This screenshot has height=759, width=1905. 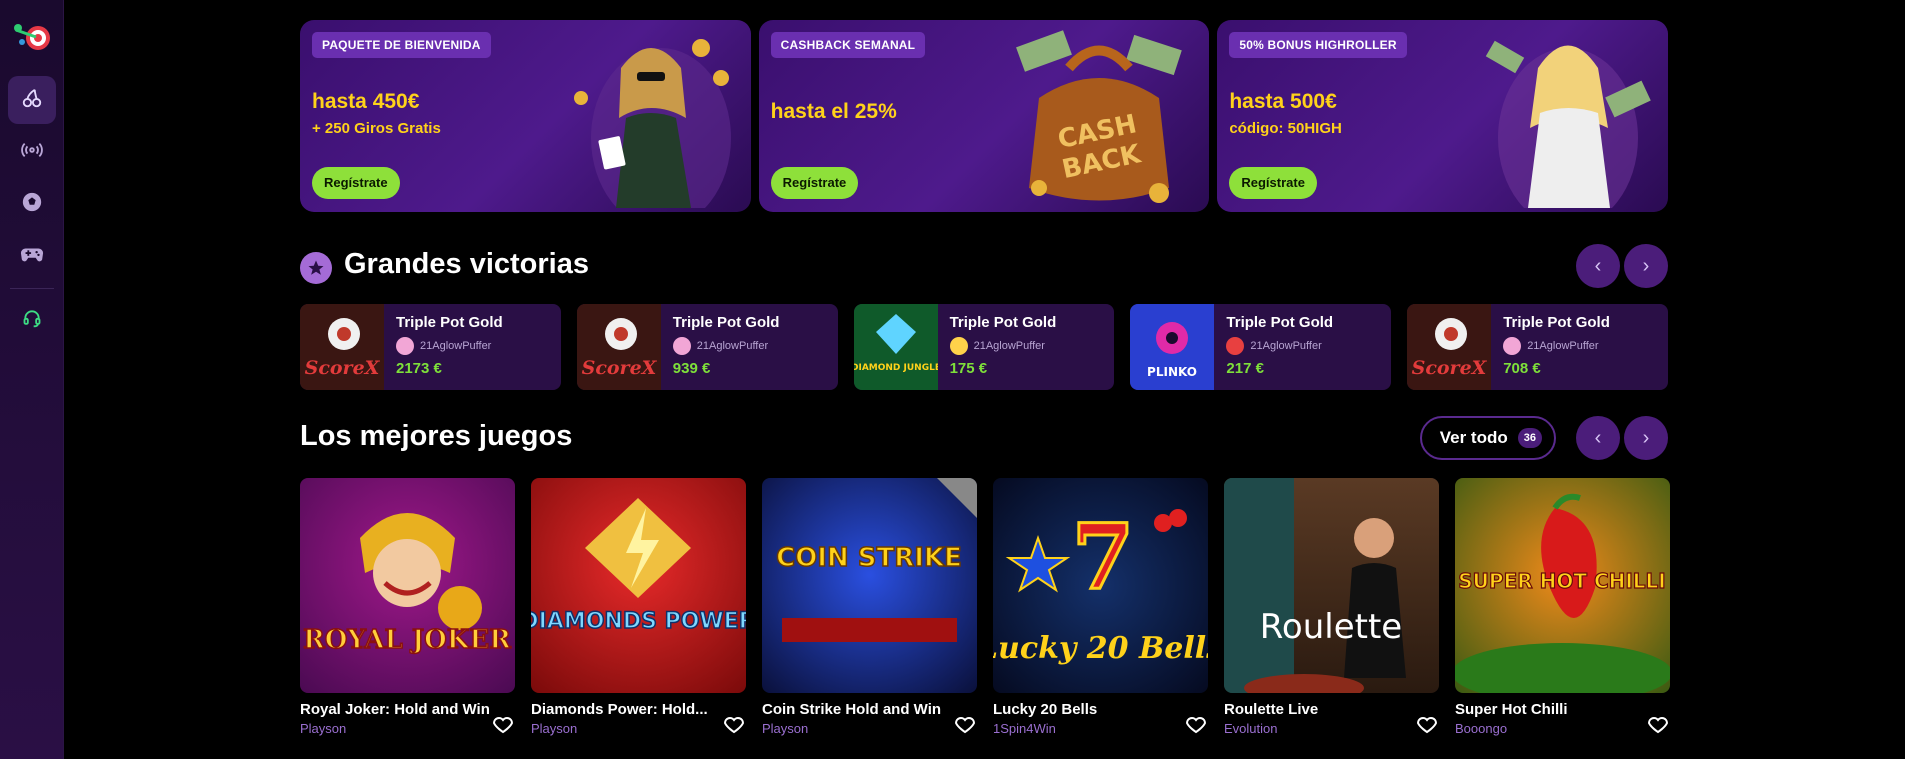 I want to click on game-title: Roulette Live, so click(x=1271, y=709).